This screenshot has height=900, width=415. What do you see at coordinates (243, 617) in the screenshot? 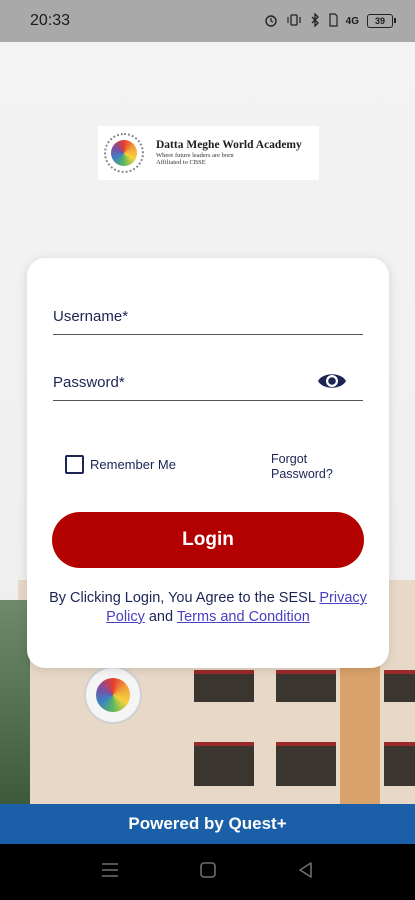
I see `terms-link: Terms and Condition` at bounding box center [243, 617].